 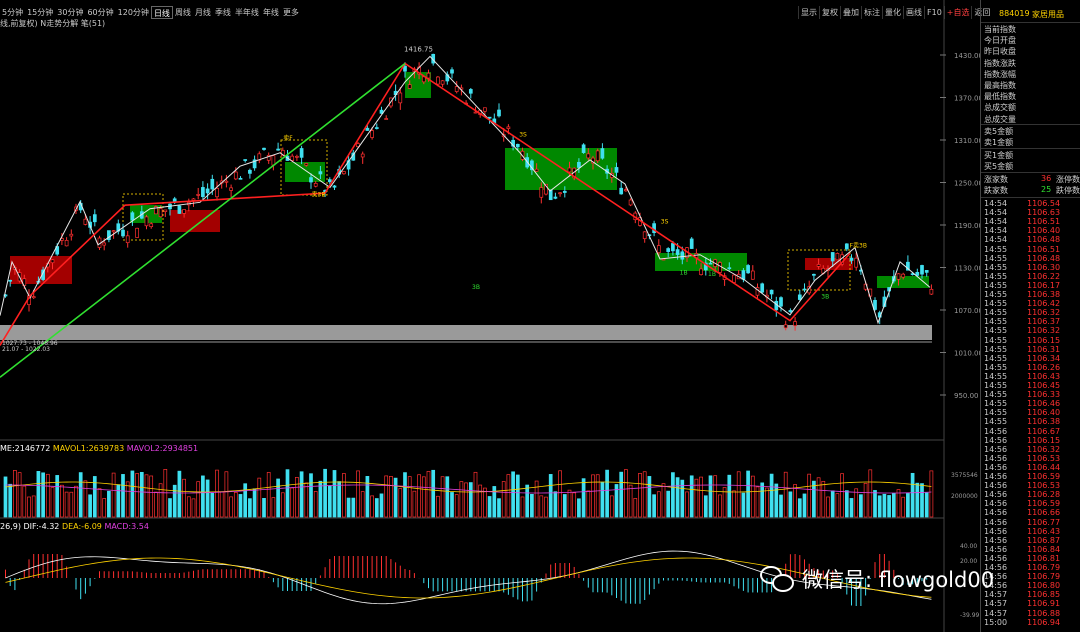 What do you see at coordinates (99, 448) in the screenshot?
I see `volume-label: ME:2146772 MAVOL1:2639783 MAVOL2:2934851` at bounding box center [99, 448].